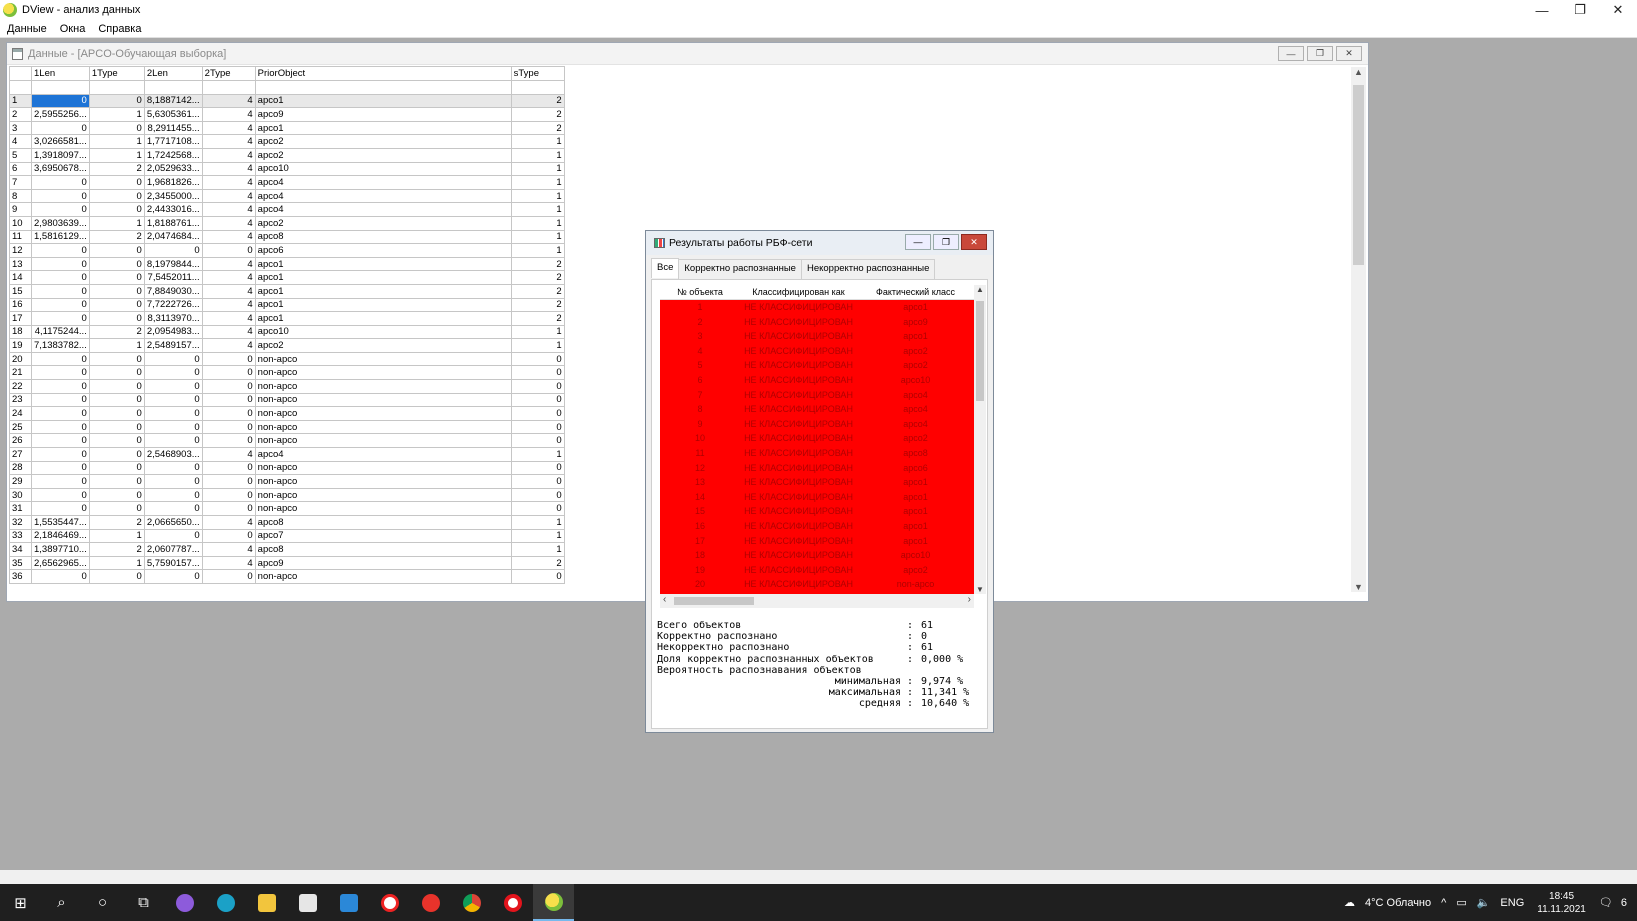 This screenshot has width=1637, height=921. I want to click on row-number-cell: 25, so click(20, 427).